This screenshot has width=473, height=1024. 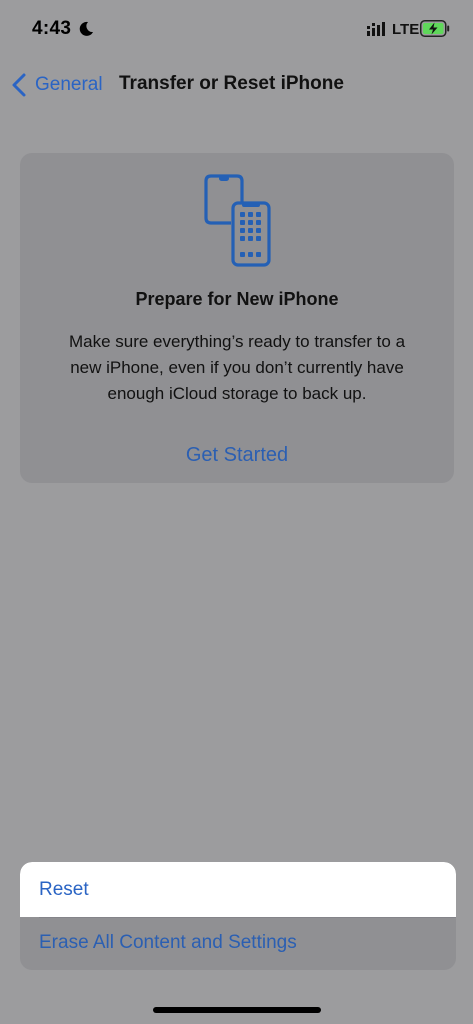 What do you see at coordinates (237, 220) in the screenshot?
I see `phones-transfer-icon` at bounding box center [237, 220].